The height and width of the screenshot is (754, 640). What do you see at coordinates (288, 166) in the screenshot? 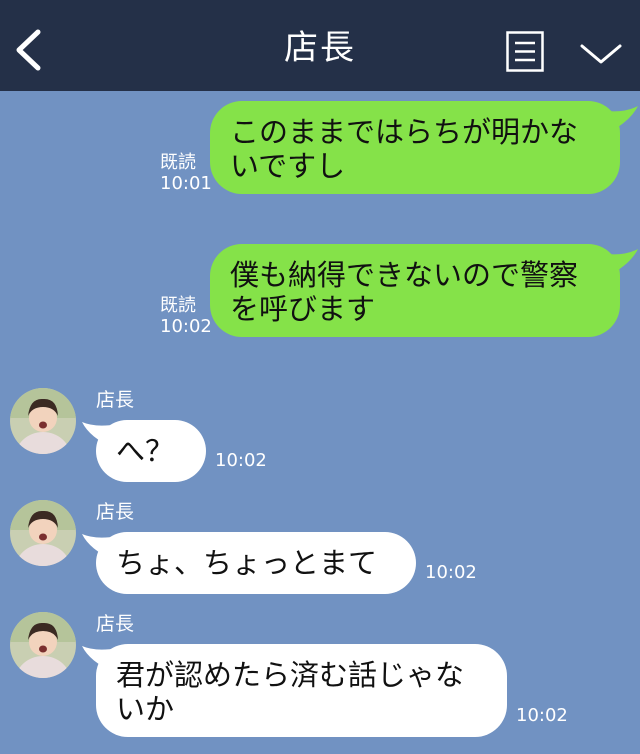
I see `message-text-line: いですし` at bounding box center [288, 166].